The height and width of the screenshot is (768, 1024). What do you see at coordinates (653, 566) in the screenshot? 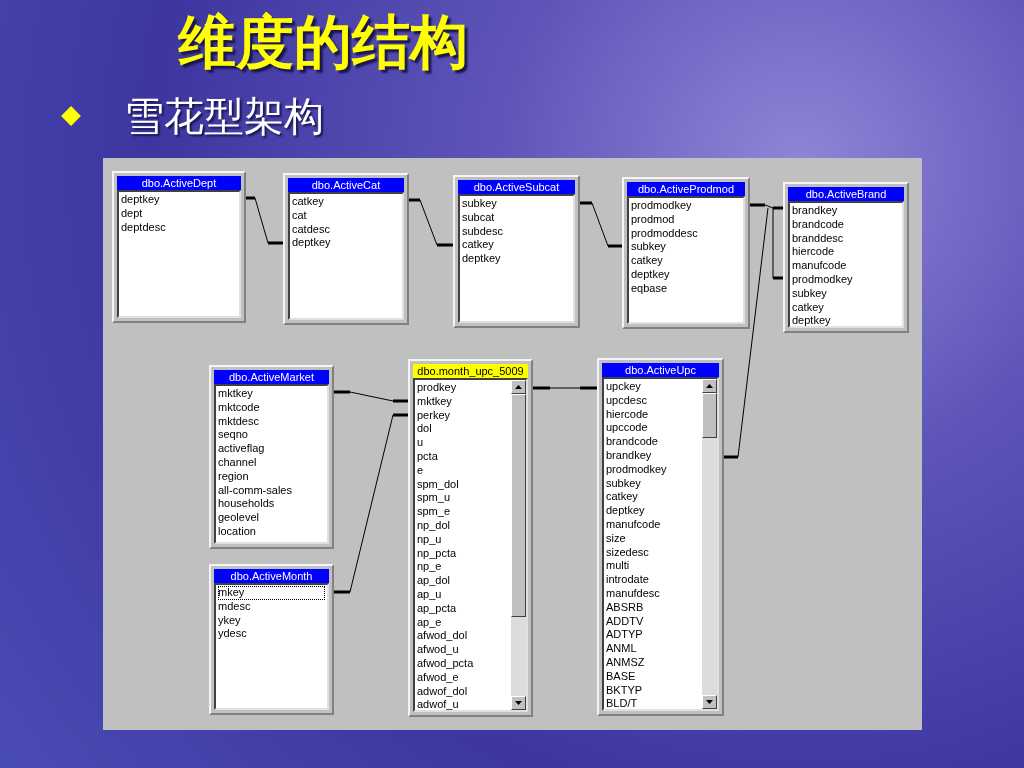
I see `field-name: multi` at bounding box center [653, 566].